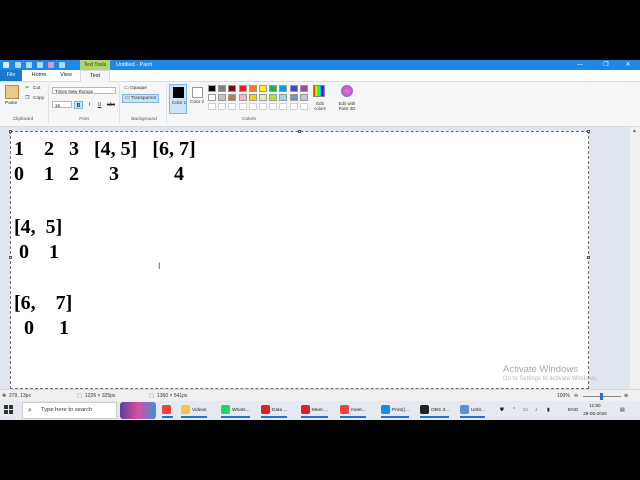  What do you see at coordinates (38, 98) in the screenshot?
I see `copy-button: Copy` at bounding box center [38, 98].